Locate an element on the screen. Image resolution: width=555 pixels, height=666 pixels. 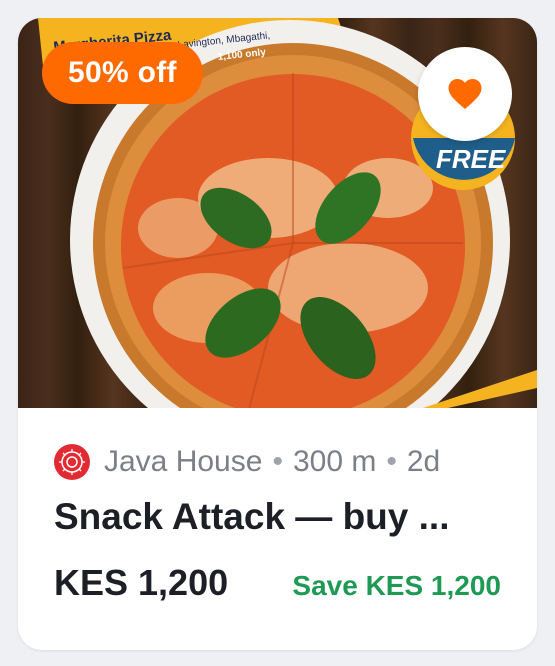
savings-label: Save KES 1,200 is located at coordinates (396, 585).